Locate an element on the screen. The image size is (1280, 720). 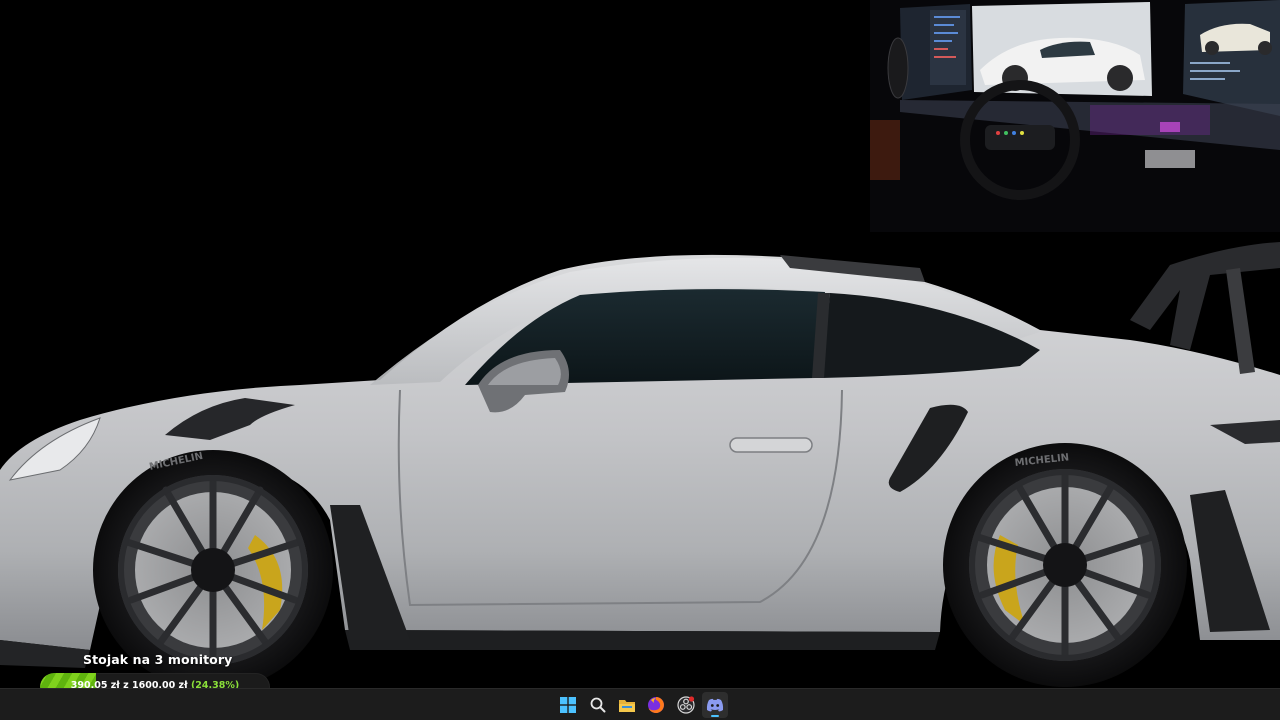
rear-wing is located at coordinates (1205, 296).